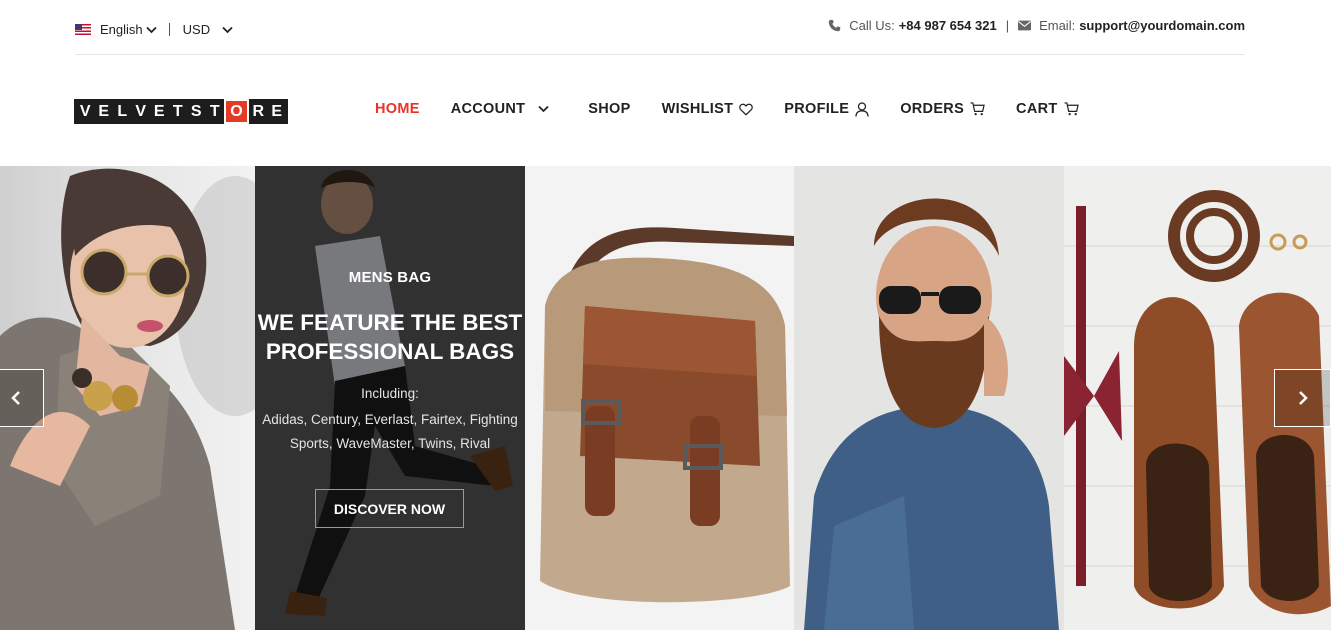 The image size is (1331, 634). What do you see at coordinates (122, 111) in the screenshot?
I see `logo-letter: L` at bounding box center [122, 111].